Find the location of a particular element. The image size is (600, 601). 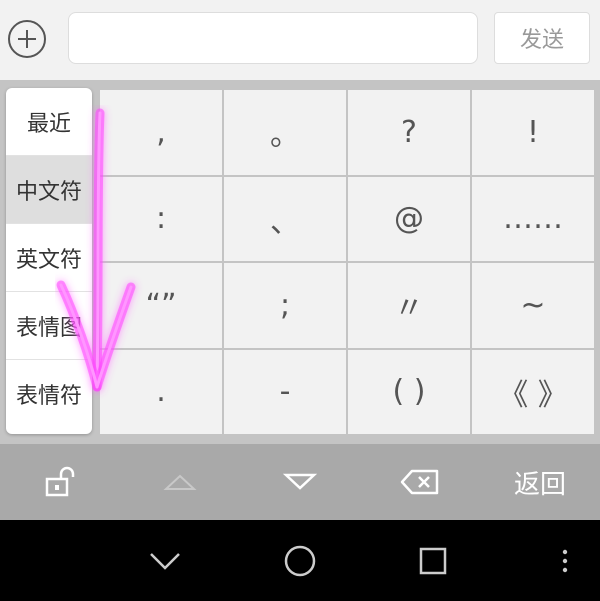

category-emoticons: 表情符 is located at coordinates (49, 394).